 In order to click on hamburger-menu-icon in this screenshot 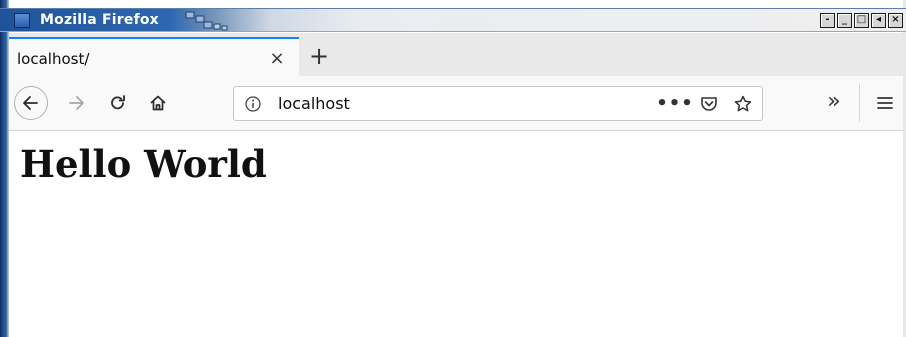, I will do `click(885, 103)`.